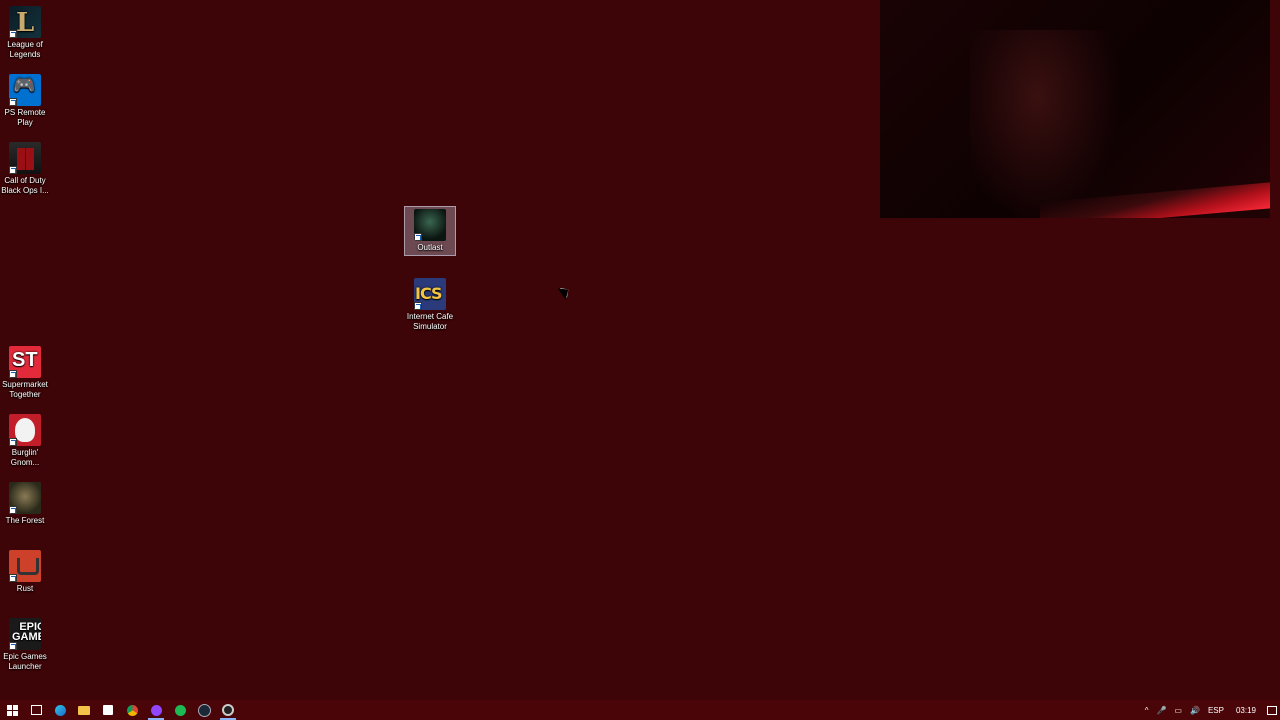 This screenshot has width=1280, height=720. I want to click on notification-button, so click(1272, 710).